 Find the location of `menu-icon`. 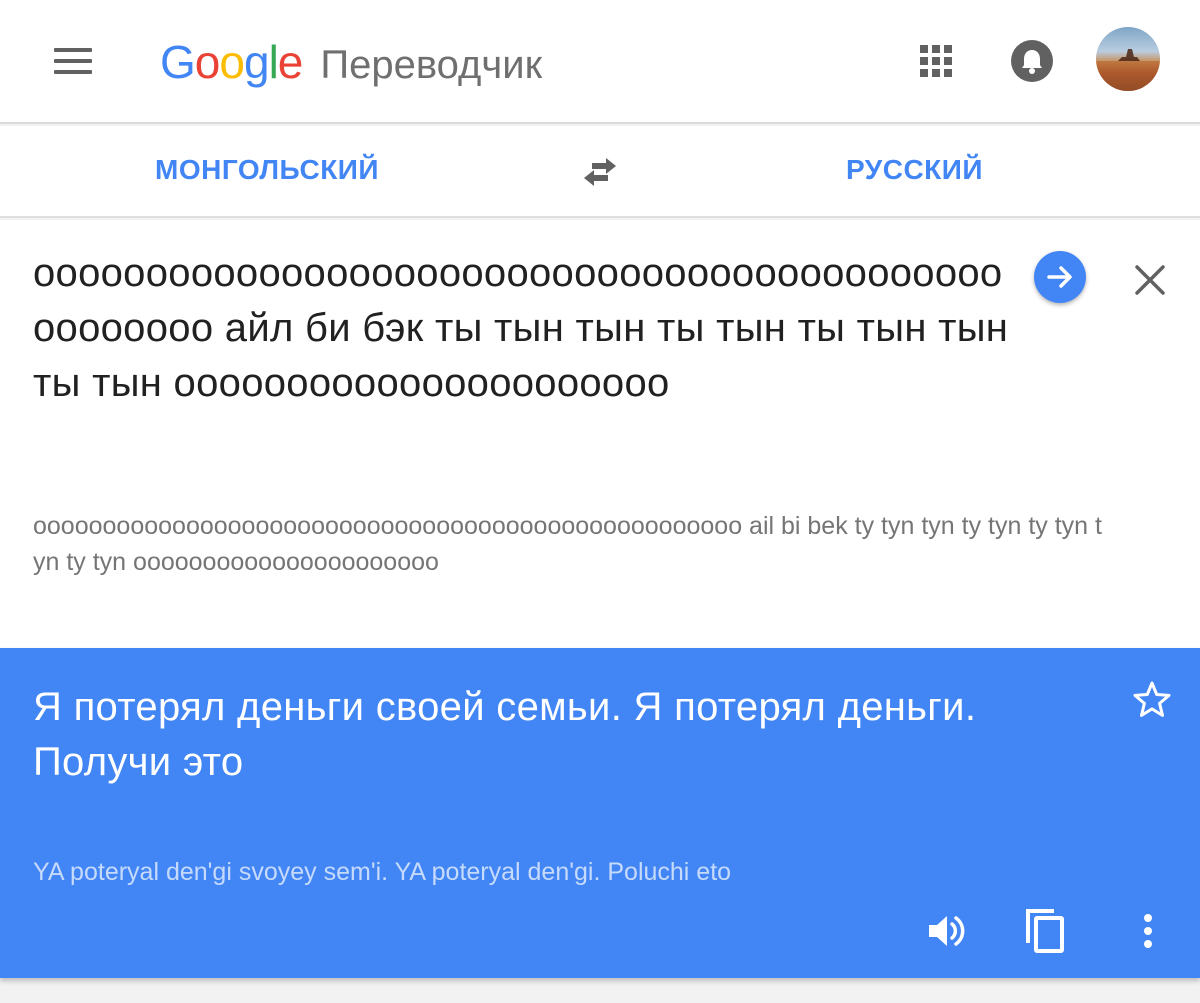

menu-icon is located at coordinates (73, 61).